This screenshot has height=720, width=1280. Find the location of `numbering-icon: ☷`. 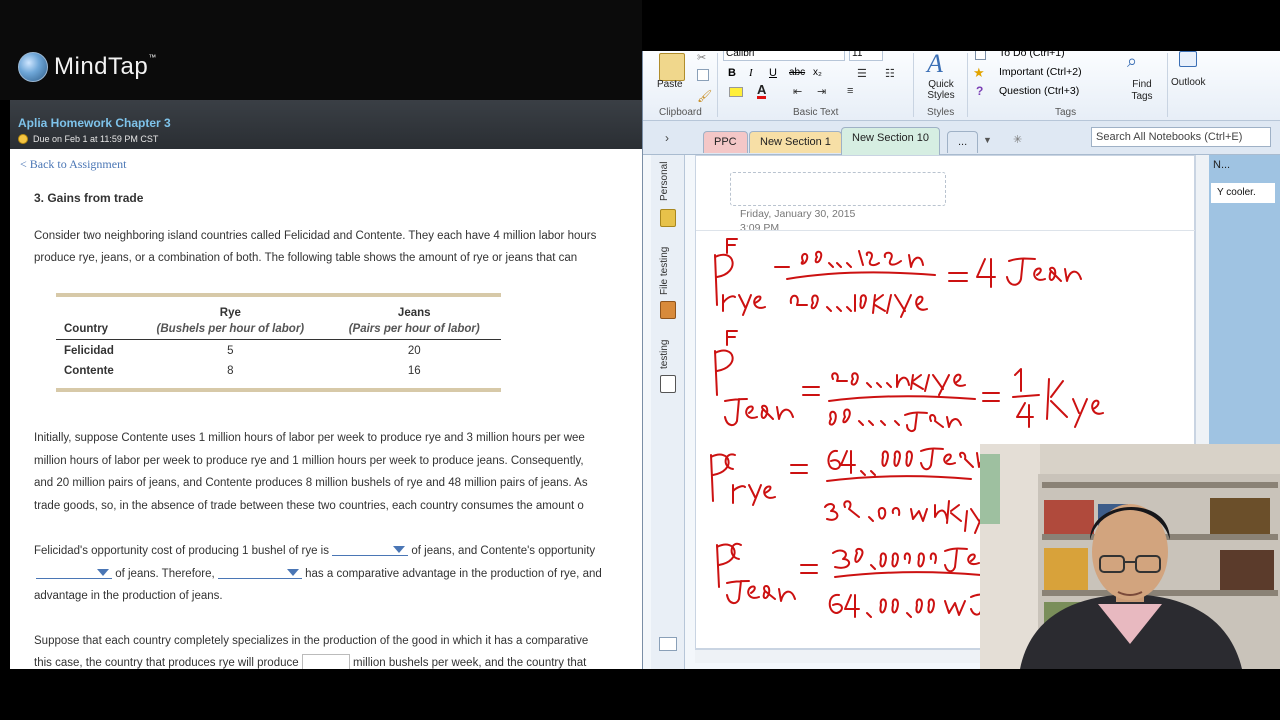

numbering-icon: ☷ is located at coordinates (890, 73).